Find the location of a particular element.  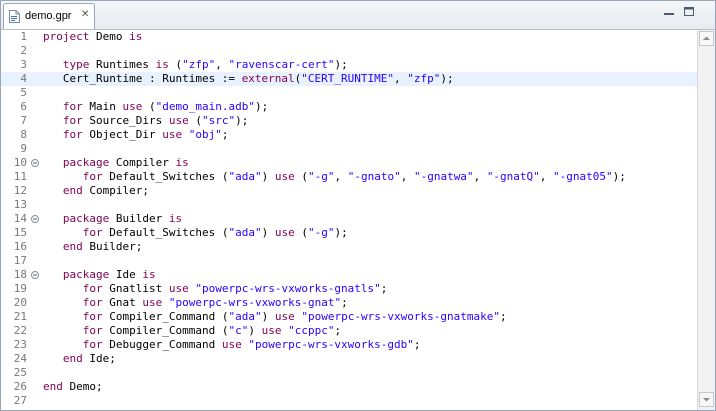

code-line: 14 package Builder is is located at coordinates (349, 219).